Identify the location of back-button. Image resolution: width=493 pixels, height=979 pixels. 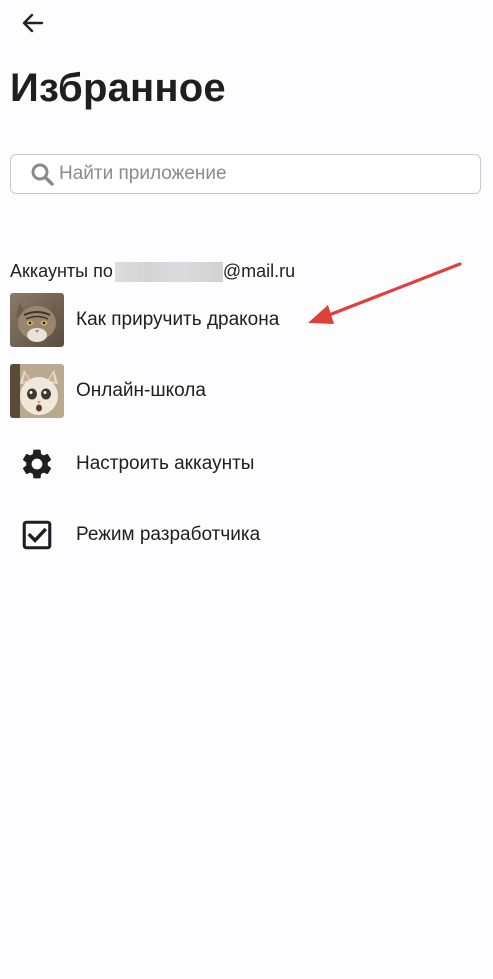
(33, 25).